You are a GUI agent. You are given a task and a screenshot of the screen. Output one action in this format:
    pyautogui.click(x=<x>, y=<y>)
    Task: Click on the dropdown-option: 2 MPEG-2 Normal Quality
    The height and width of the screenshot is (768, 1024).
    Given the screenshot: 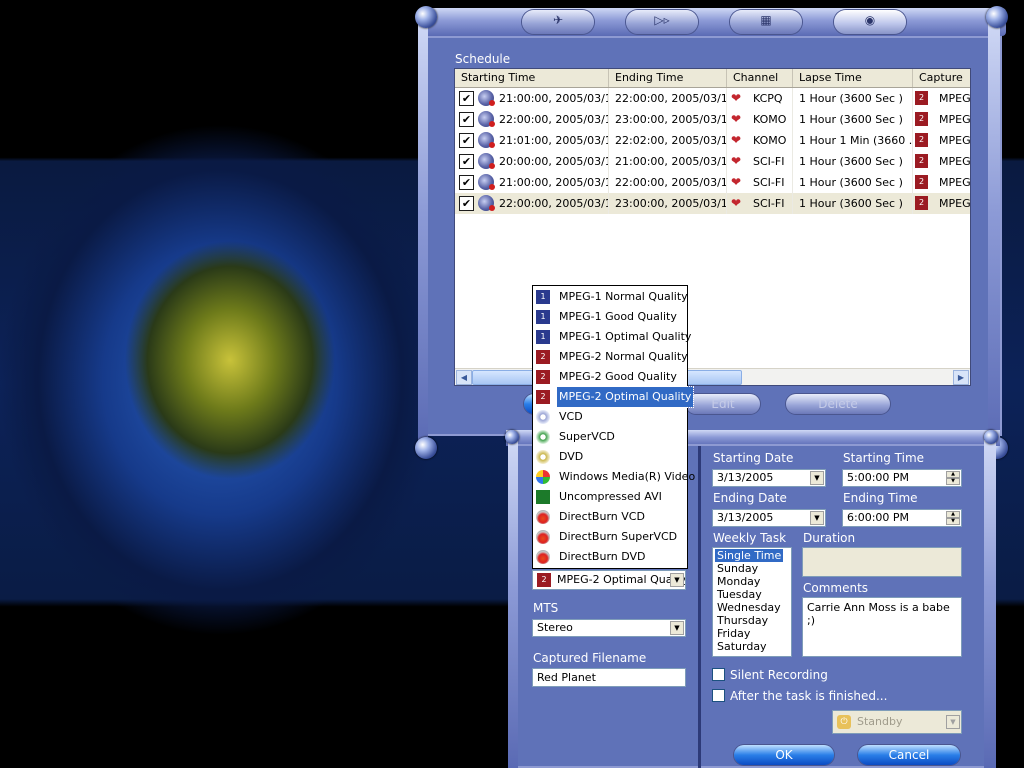 What is the action you would take?
    pyautogui.click(x=610, y=357)
    